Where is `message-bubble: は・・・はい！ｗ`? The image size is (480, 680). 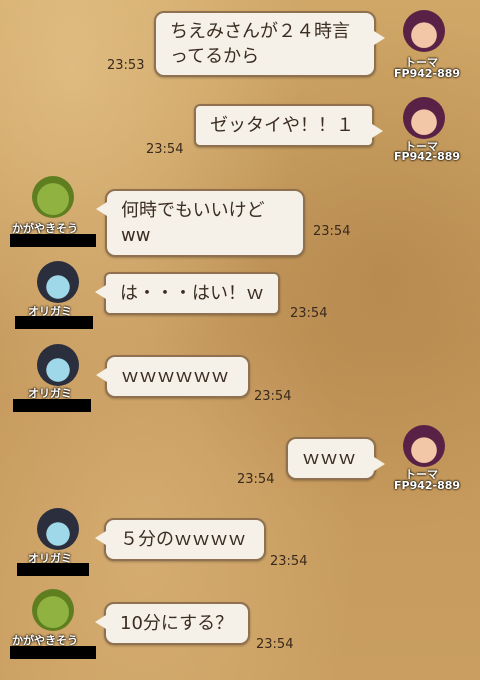 message-bubble: は・・・はい！ｗ is located at coordinates (187, 293).